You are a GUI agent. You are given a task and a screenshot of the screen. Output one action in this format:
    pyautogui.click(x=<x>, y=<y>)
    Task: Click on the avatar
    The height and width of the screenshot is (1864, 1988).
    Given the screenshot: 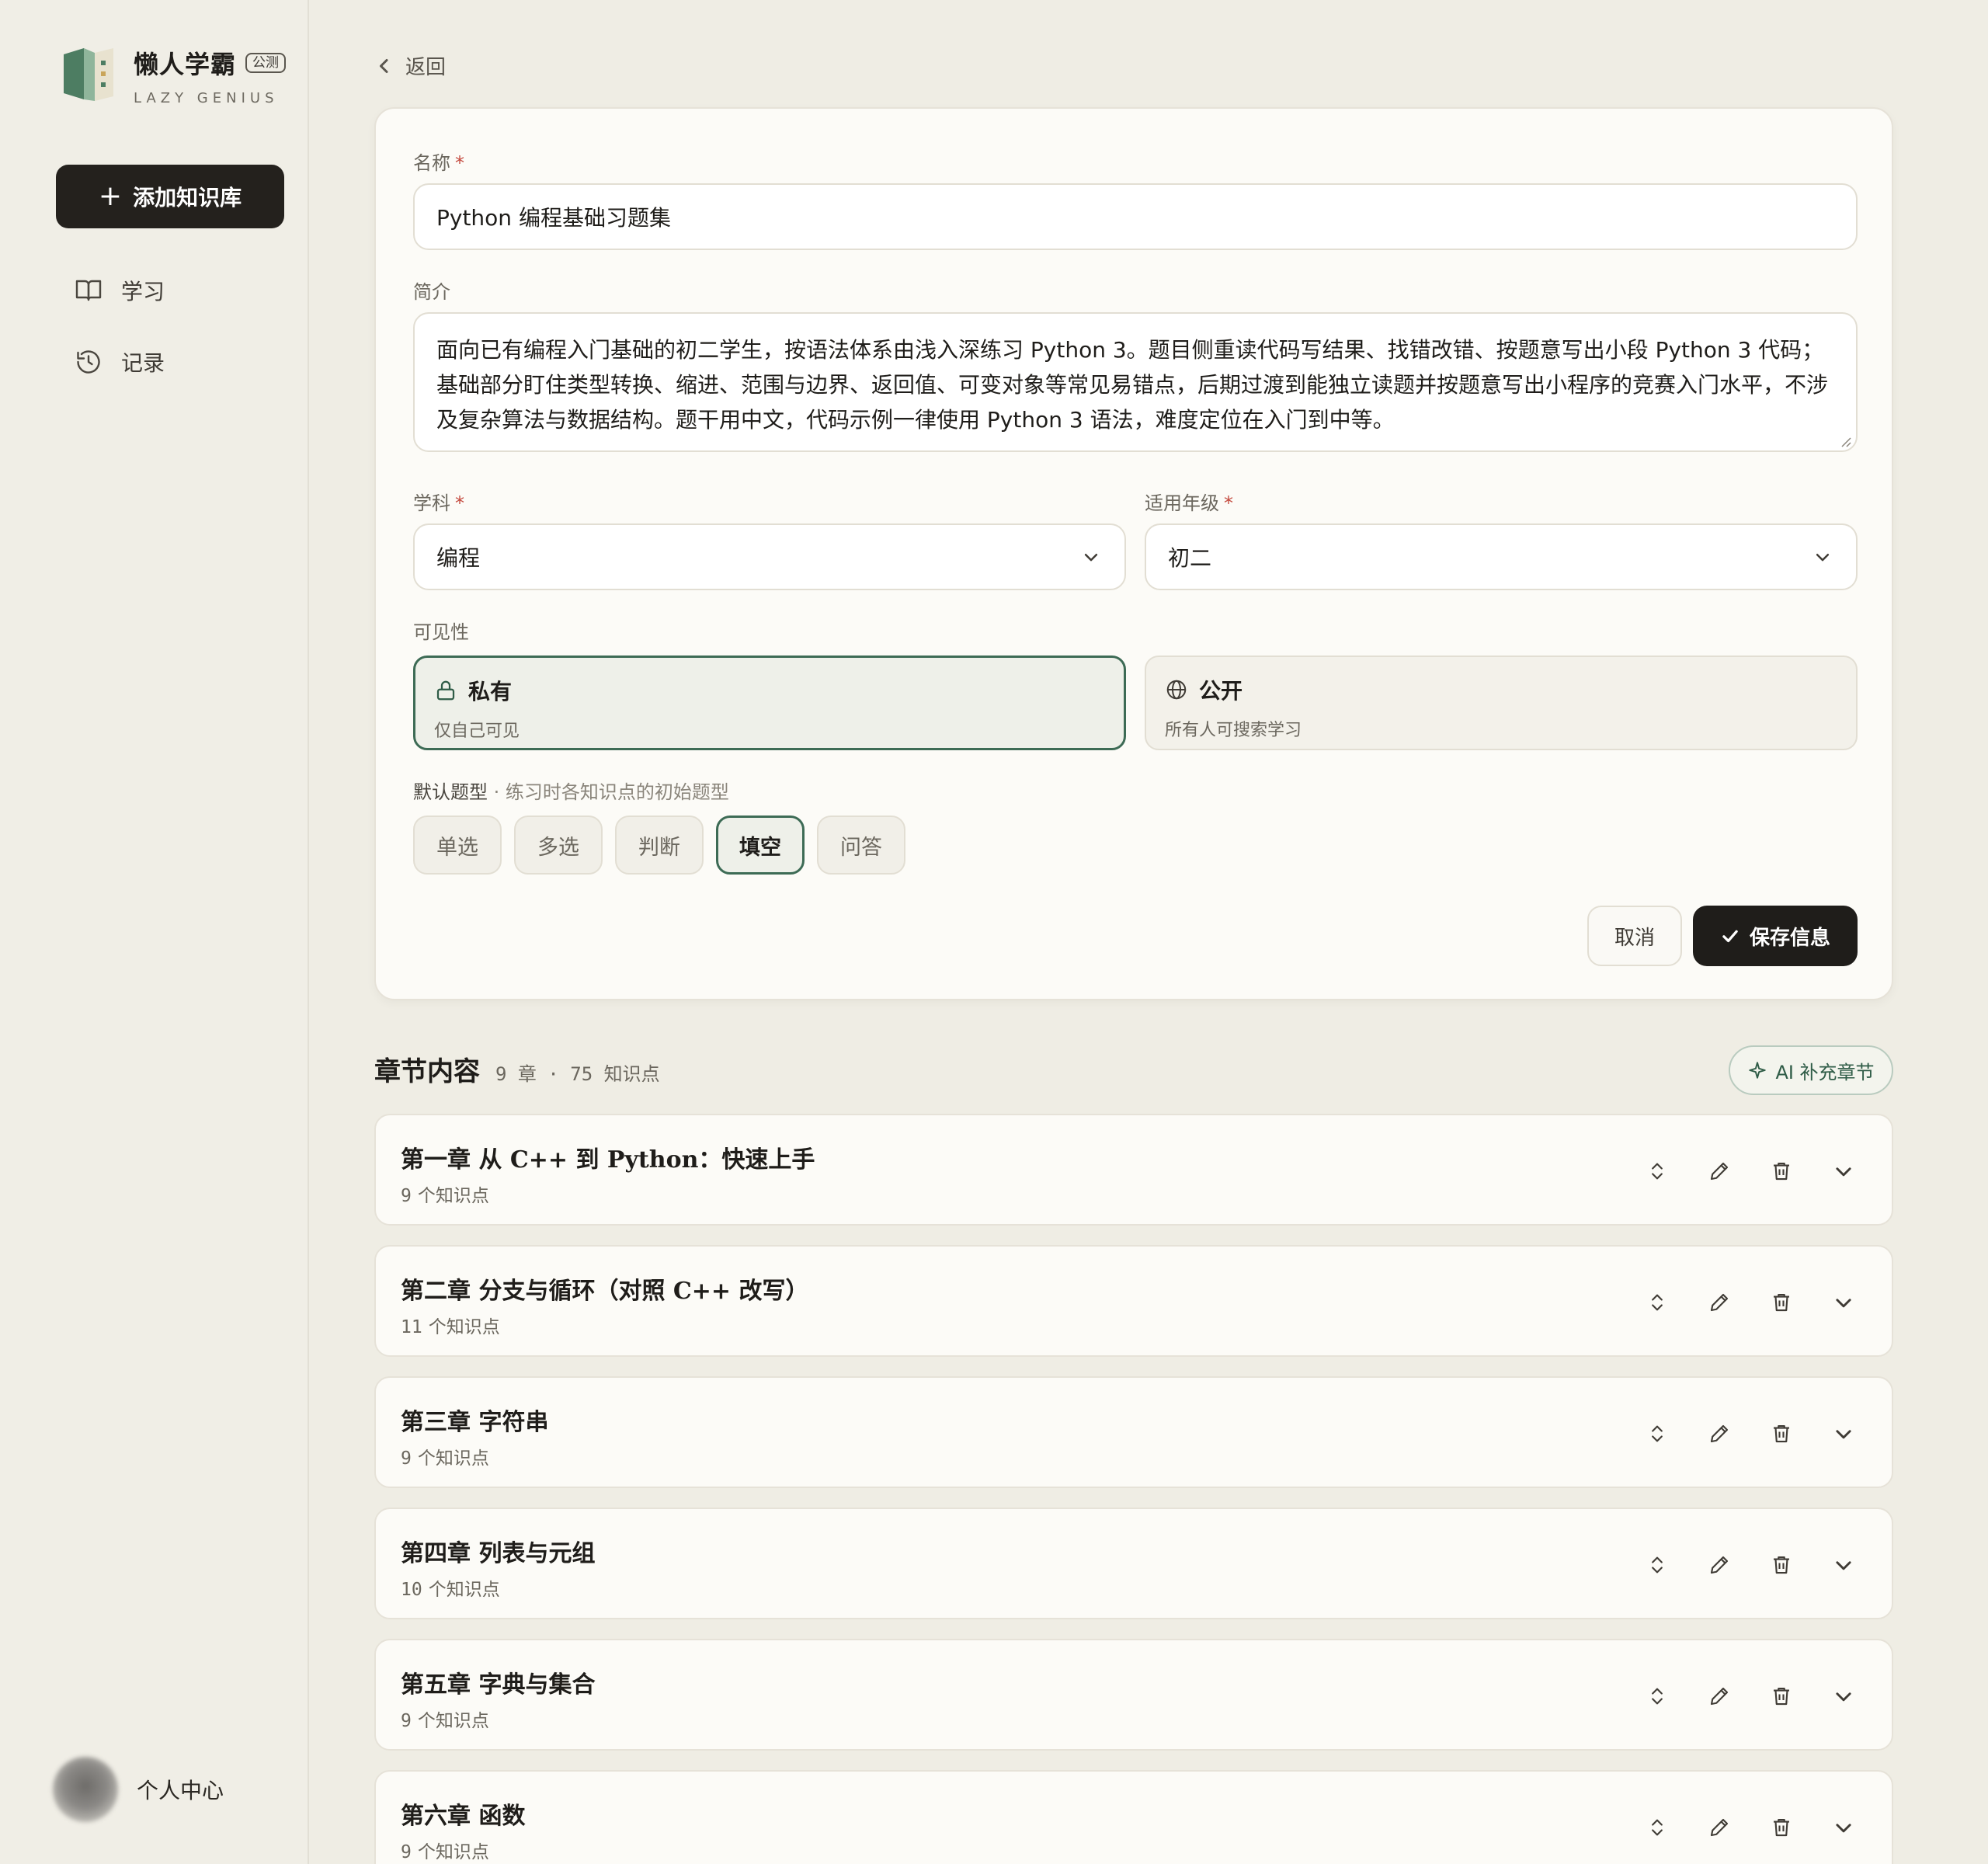 What is the action you would take?
    pyautogui.click(x=86, y=1789)
    